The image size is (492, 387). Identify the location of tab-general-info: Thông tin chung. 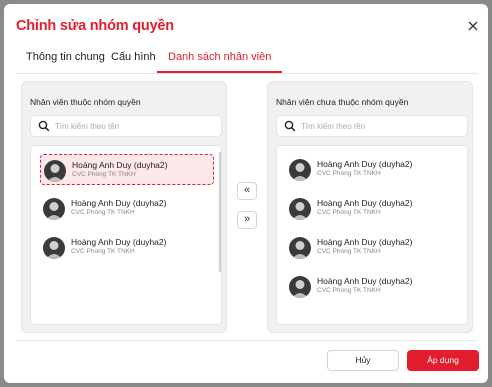
(65, 62).